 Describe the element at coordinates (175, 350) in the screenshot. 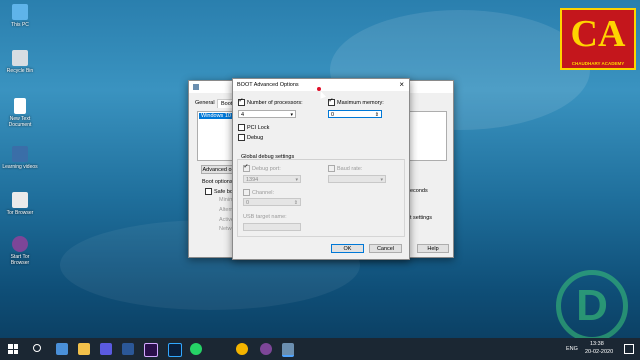

I see `photoshop-icon` at that location.